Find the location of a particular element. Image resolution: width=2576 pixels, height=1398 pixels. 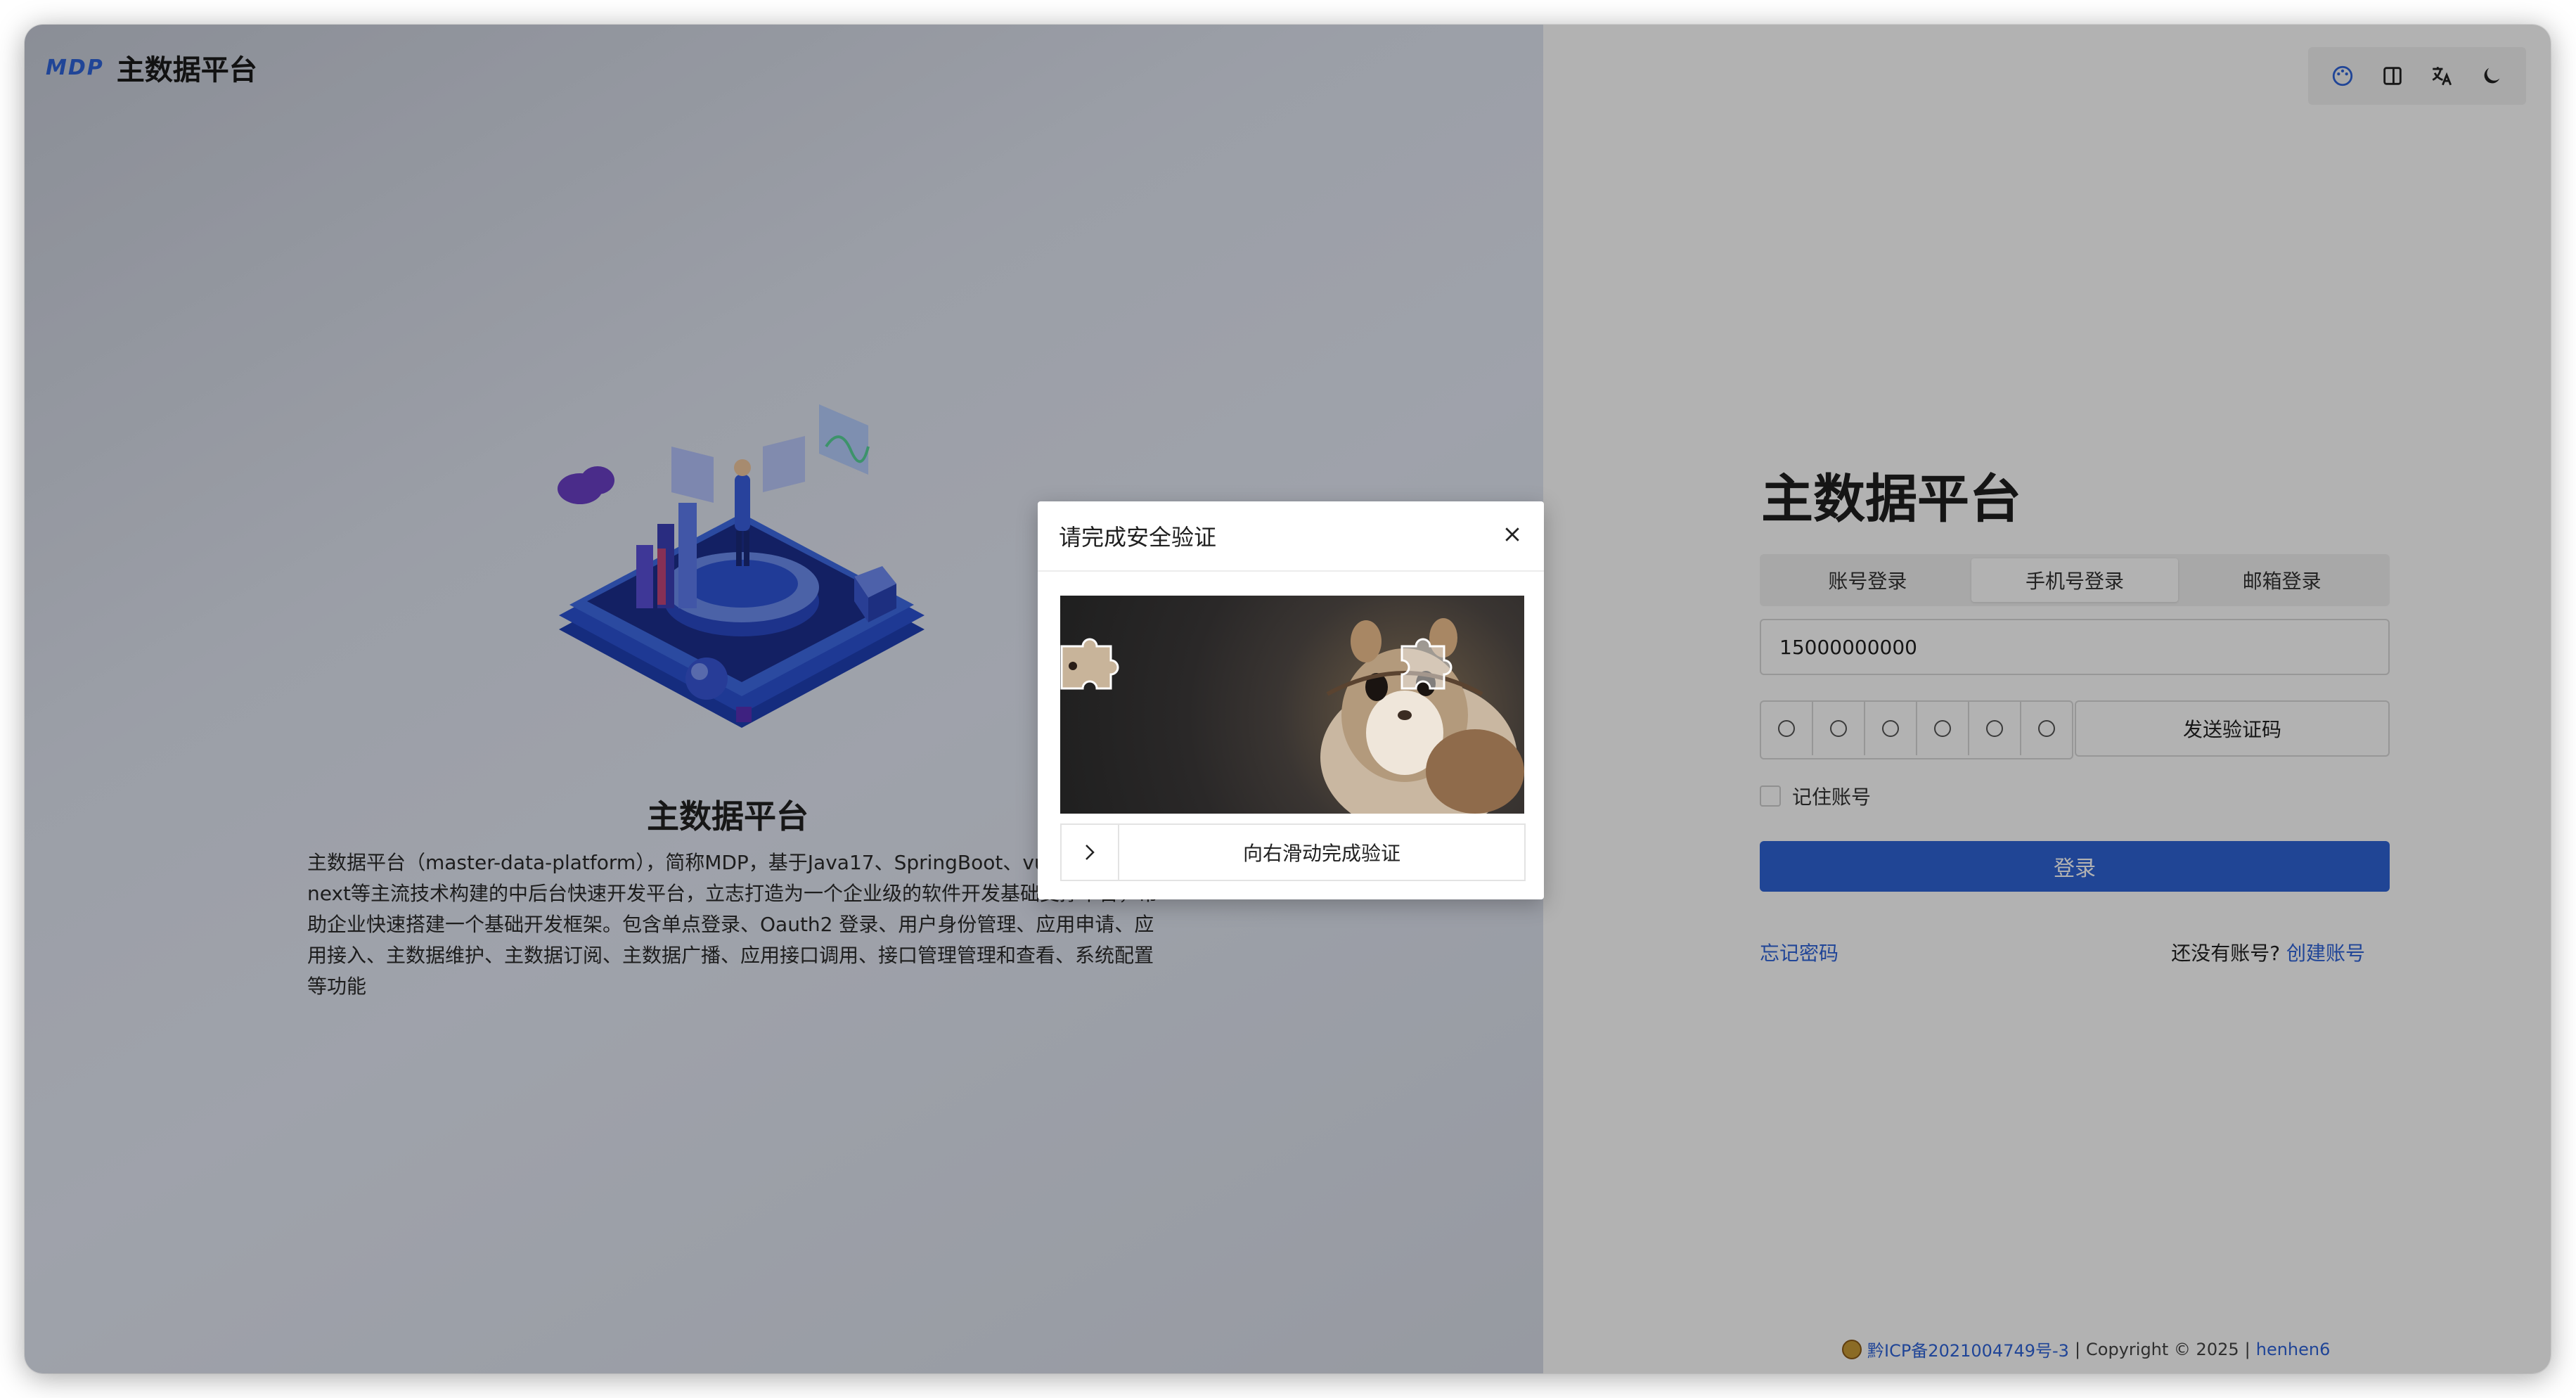

slider-handle is located at coordinates (1090, 852).